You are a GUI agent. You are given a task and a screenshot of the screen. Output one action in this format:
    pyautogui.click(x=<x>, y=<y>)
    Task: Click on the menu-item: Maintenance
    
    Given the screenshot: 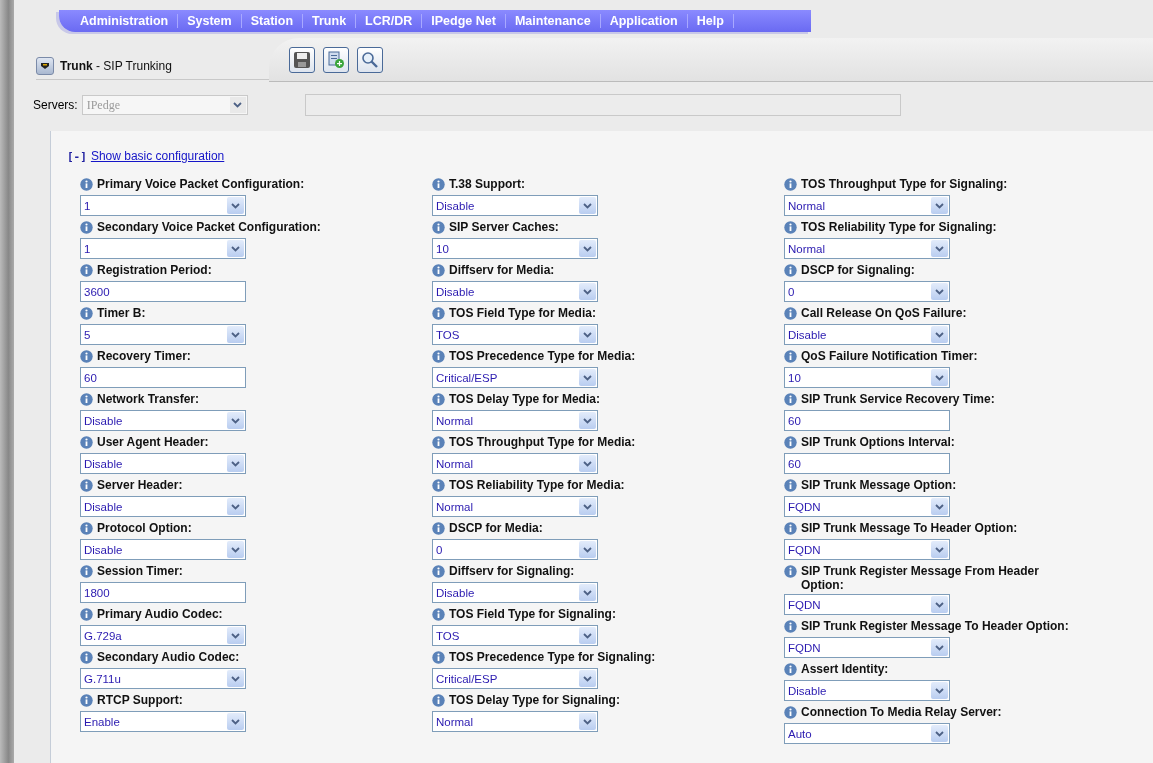 What is the action you would take?
    pyautogui.click(x=553, y=21)
    